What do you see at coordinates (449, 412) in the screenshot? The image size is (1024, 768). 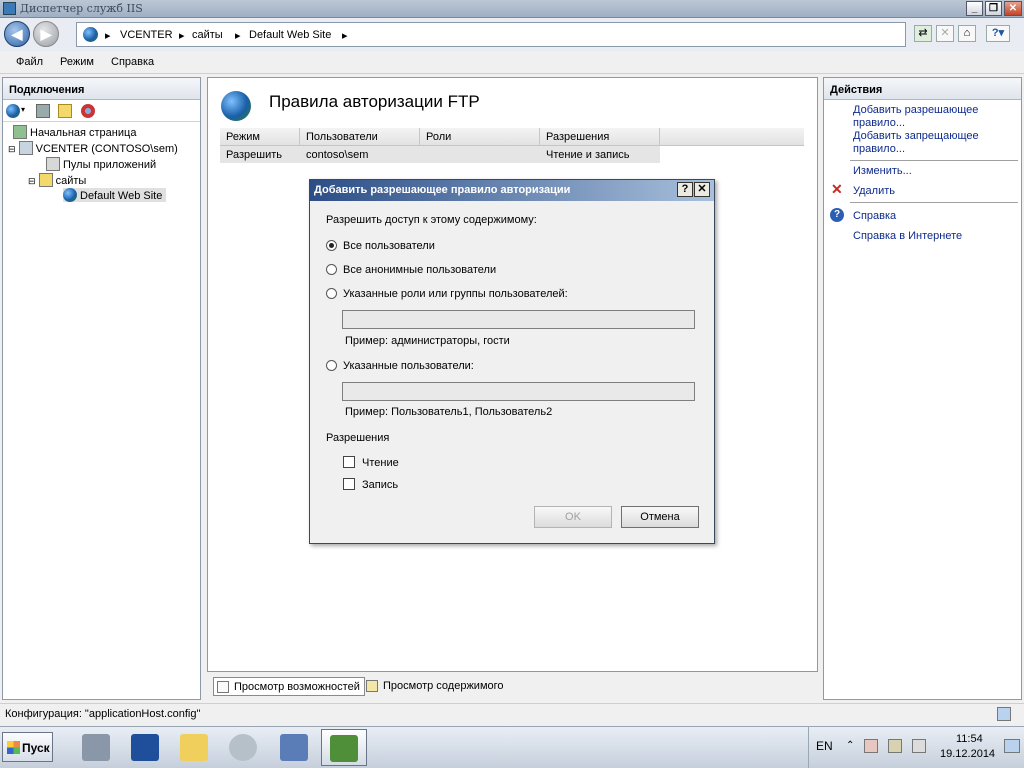 I see `users-example: Пример: Пользователь1, Пользователь2` at bounding box center [449, 412].